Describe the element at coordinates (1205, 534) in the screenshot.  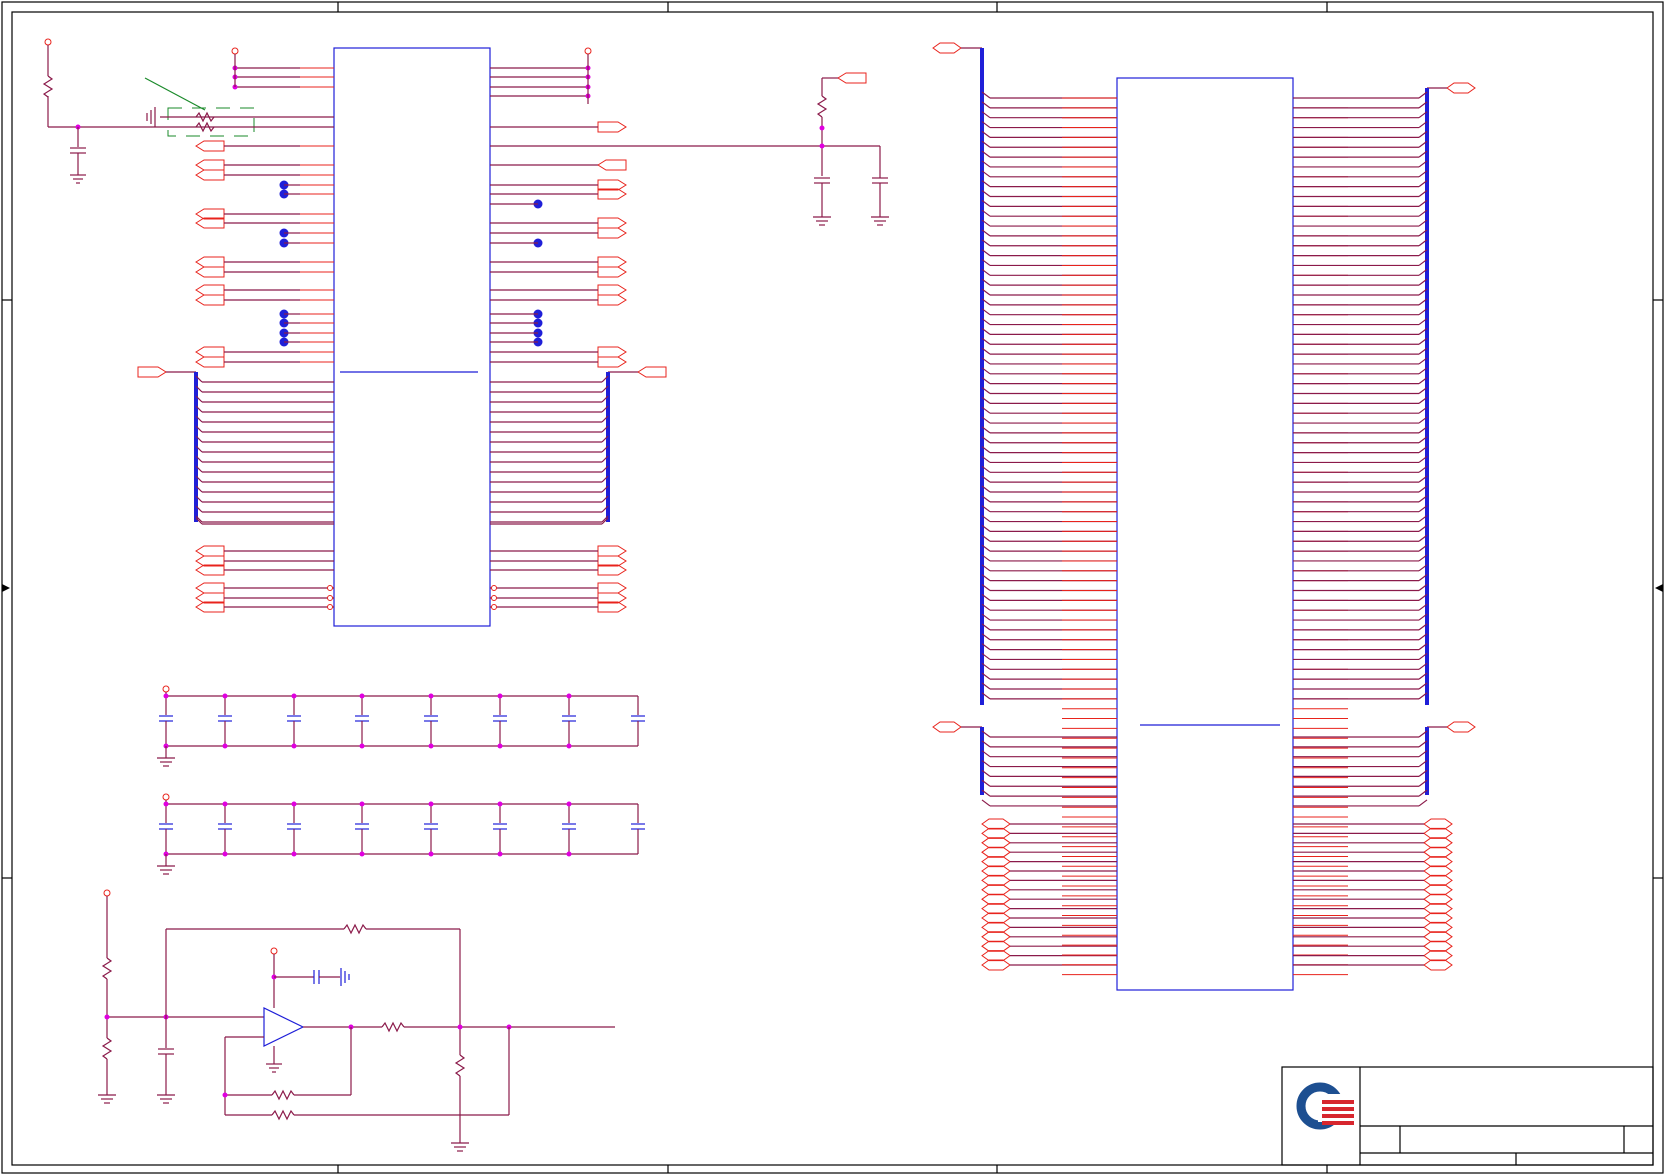
I see `right-ic` at that location.